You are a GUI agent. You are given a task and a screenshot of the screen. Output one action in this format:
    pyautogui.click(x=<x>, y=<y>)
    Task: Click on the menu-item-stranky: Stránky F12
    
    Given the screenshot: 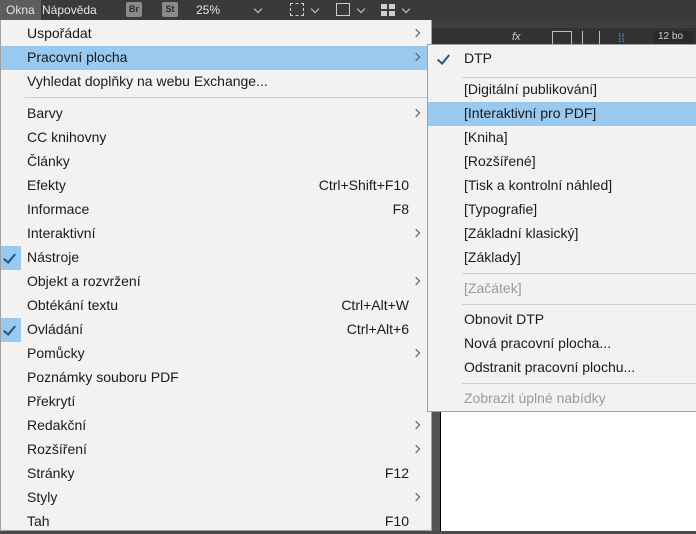 What is the action you would take?
    pyautogui.click(x=216, y=474)
    